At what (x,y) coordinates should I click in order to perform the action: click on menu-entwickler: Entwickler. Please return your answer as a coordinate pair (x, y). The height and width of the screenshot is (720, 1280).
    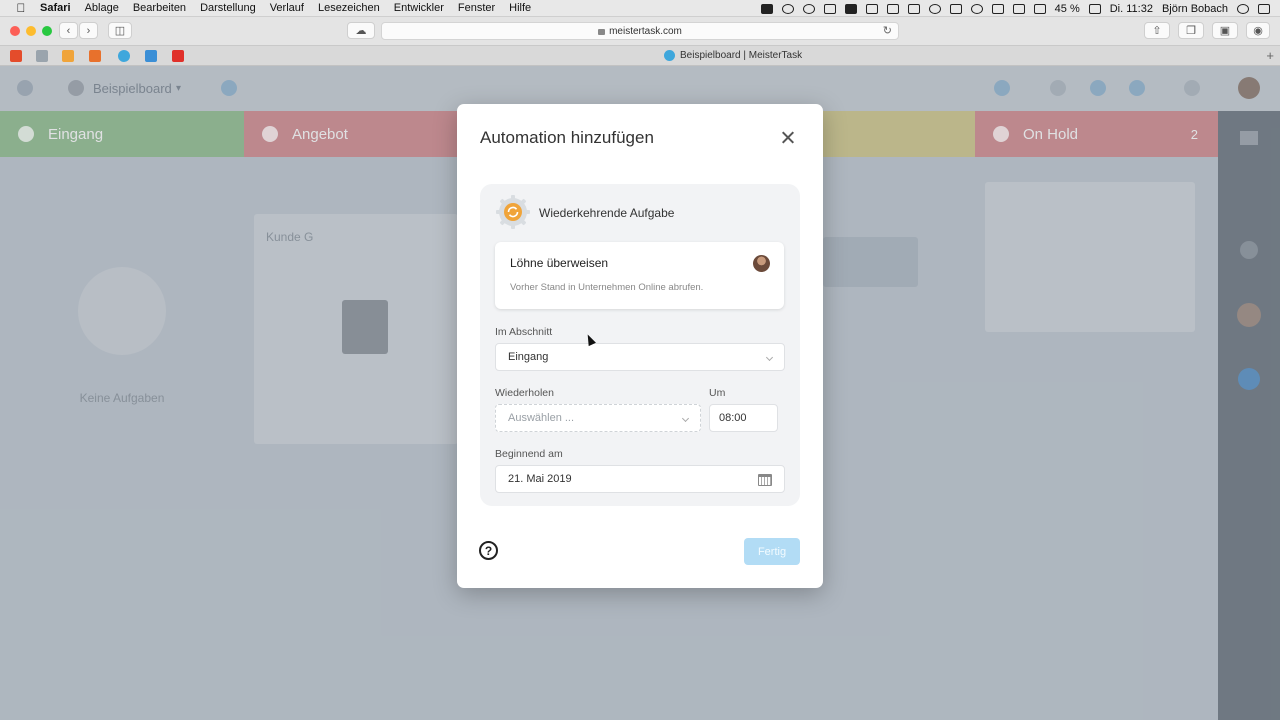
    Looking at the image, I should click on (419, 8).